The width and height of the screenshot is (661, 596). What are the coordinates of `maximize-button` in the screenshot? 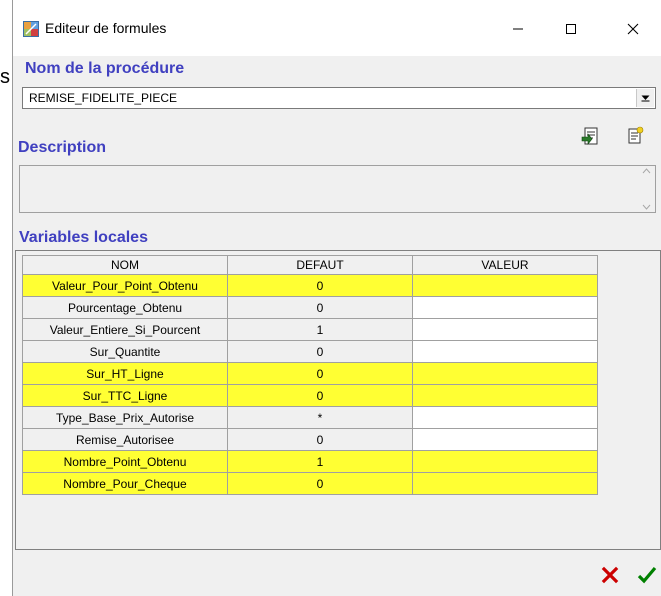 It's located at (571, 29).